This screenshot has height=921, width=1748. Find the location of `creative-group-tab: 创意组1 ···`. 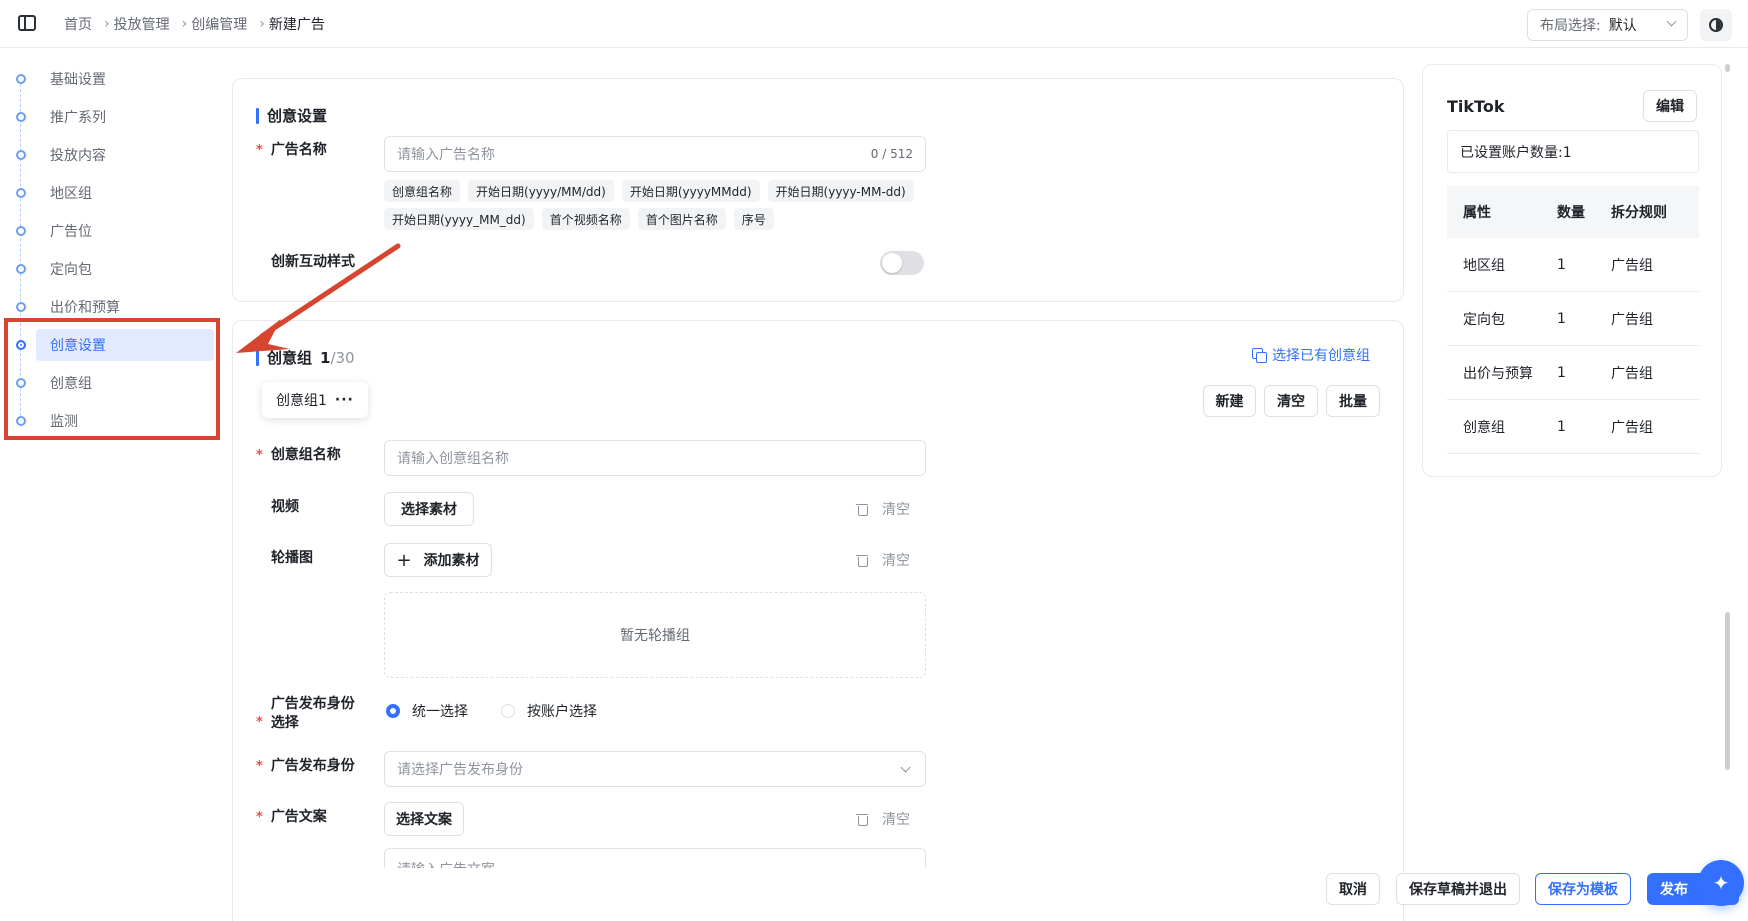

creative-group-tab: 创意组1 ··· is located at coordinates (315, 400).